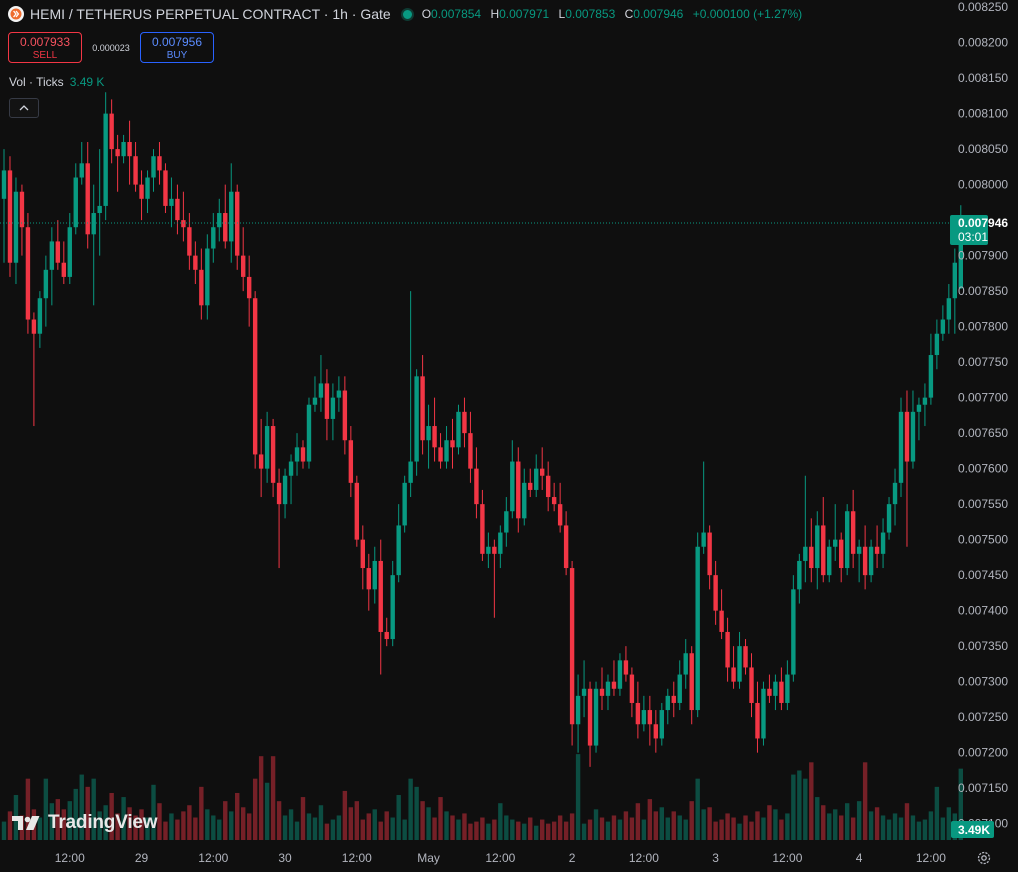 Image resolution: width=1018 pixels, height=872 pixels. I want to click on market-open-indicator, so click(407, 14).